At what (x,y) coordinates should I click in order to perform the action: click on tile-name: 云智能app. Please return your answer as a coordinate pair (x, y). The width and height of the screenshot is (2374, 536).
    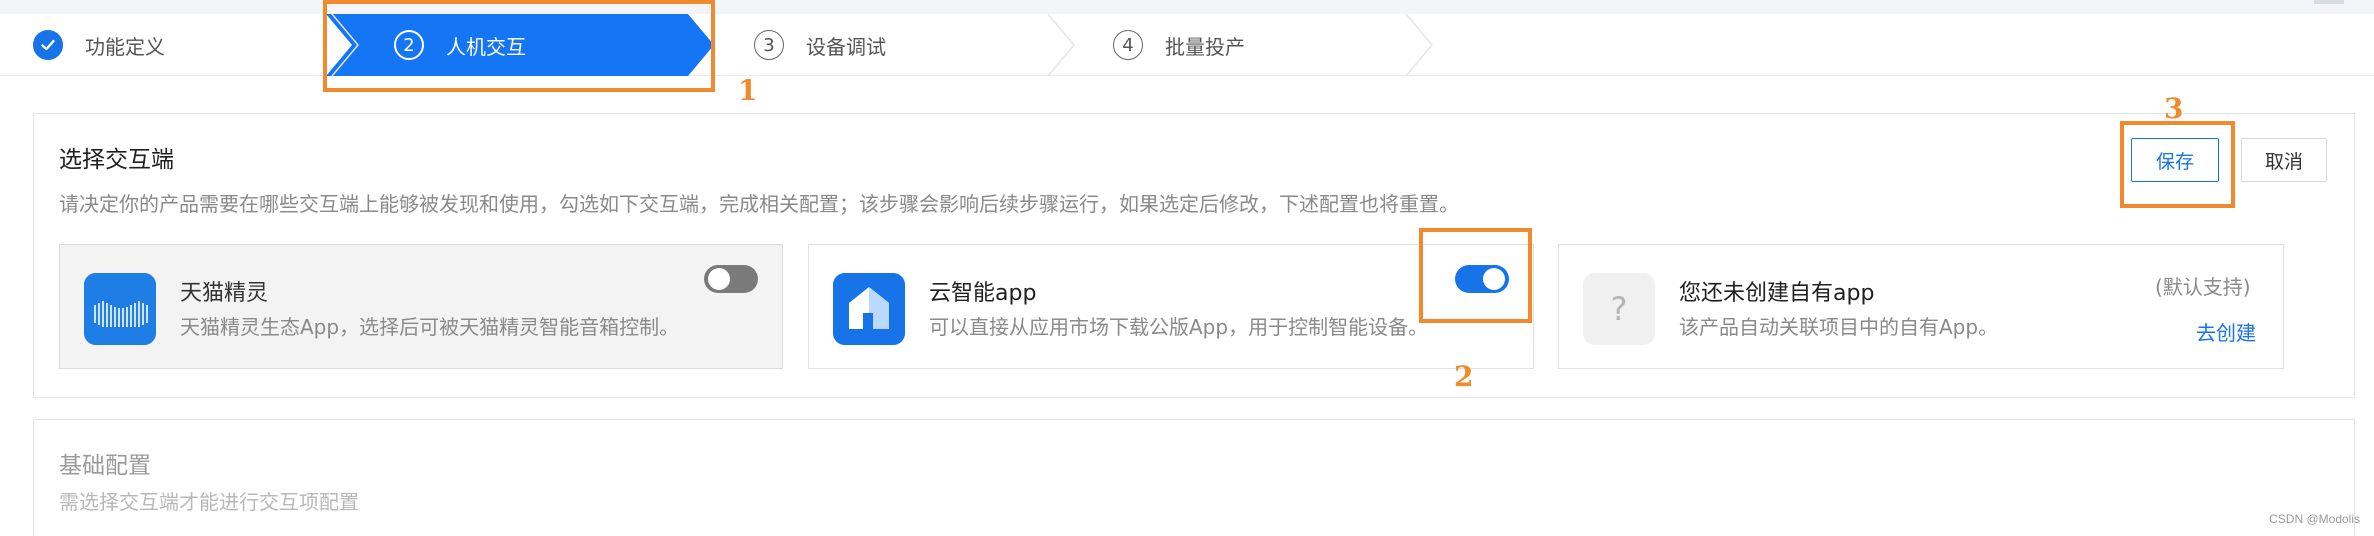
    Looking at the image, I should click on (983, 293).